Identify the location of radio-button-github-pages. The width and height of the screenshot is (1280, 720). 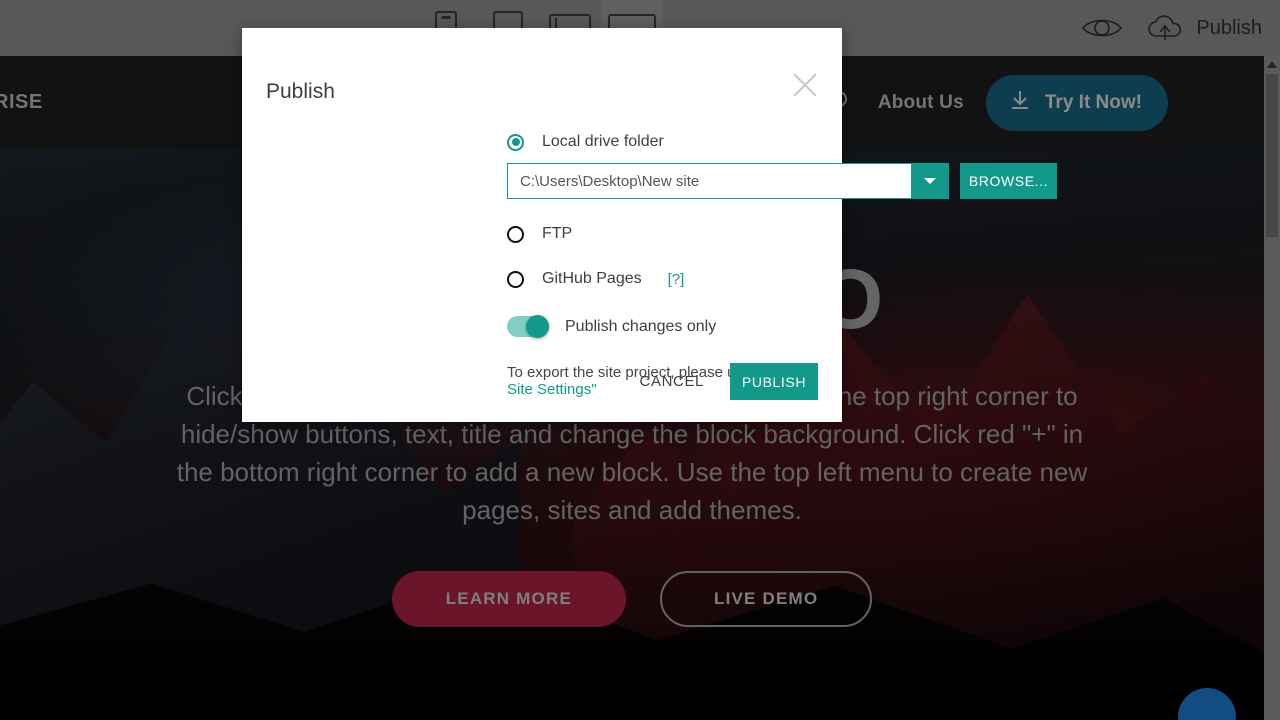
(515, 279).